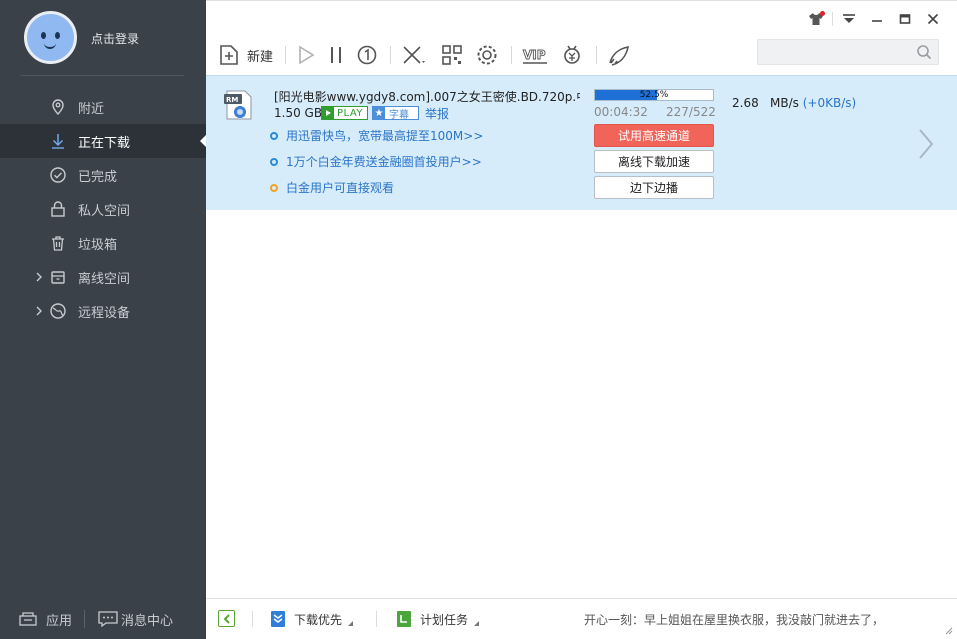 Image resolution: width=957 pixels, height=639 pixels. I want to click on pause-icon, so click(336, 55).